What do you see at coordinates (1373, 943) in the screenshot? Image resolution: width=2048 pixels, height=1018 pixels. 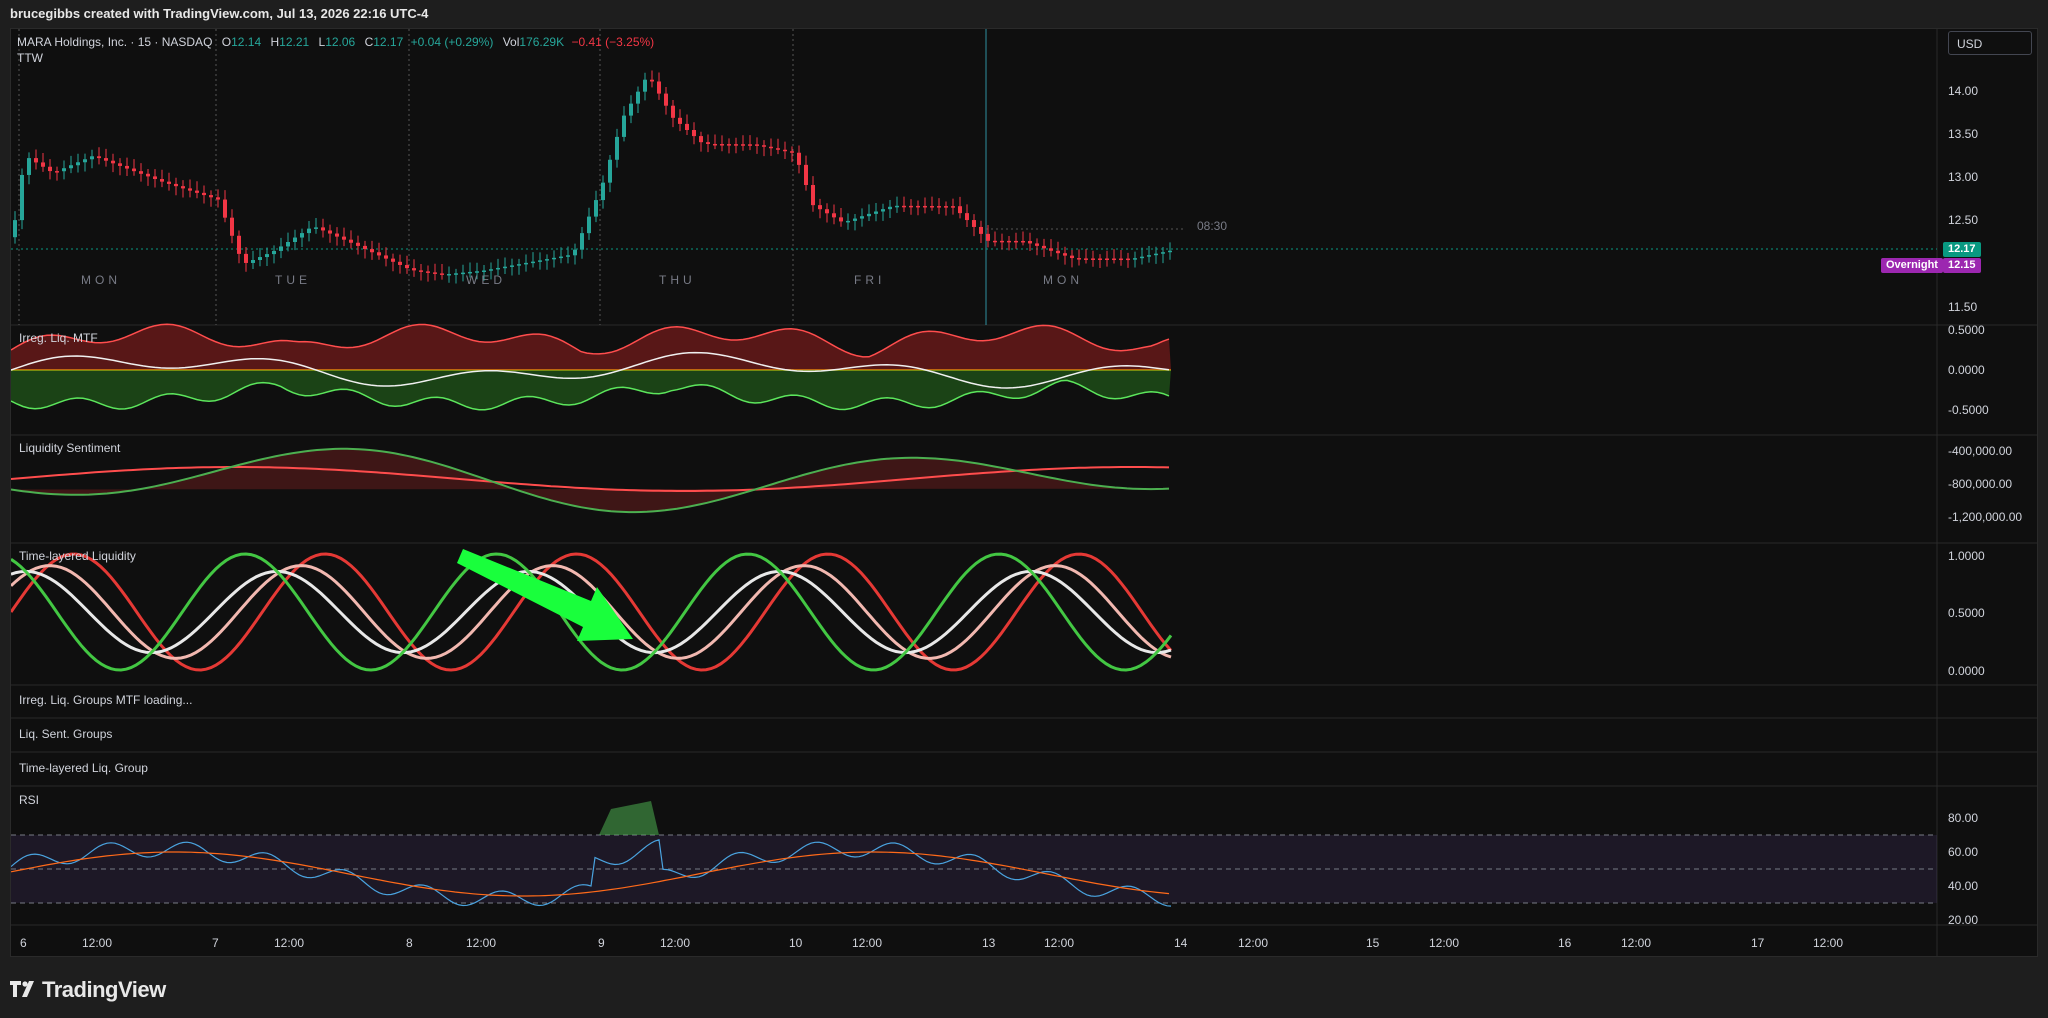 I see `time-tick: 15` at bounding box center [1373, 943].